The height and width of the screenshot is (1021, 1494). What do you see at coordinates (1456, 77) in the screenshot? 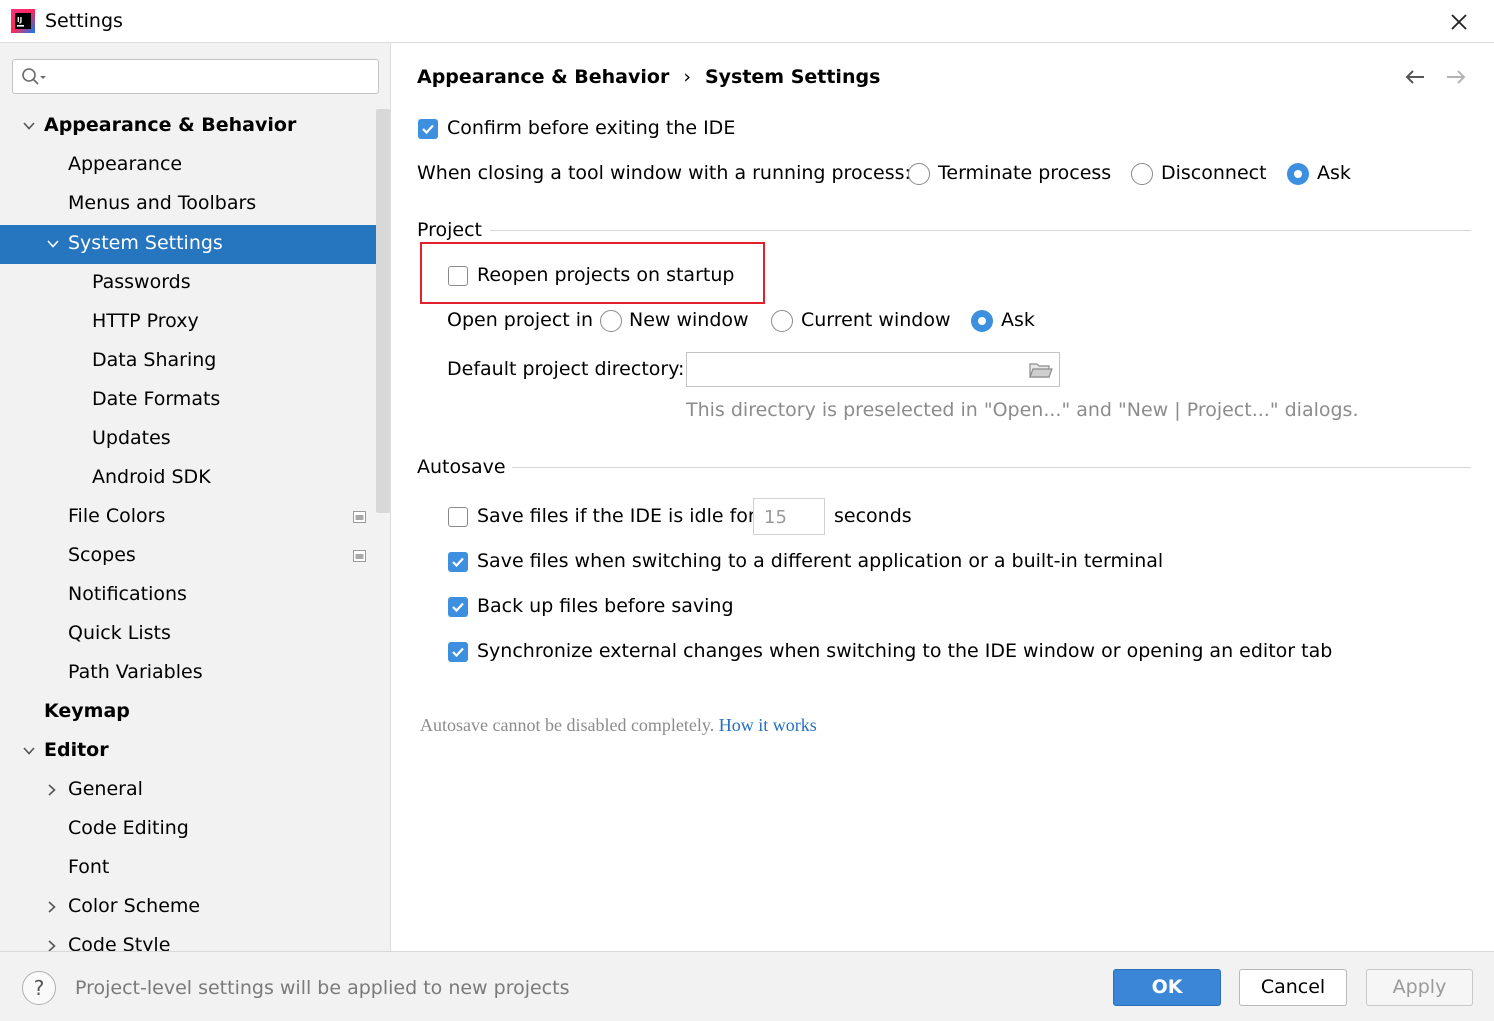
I see `forward-arrow-icon` at bounding box center [1456, 77].